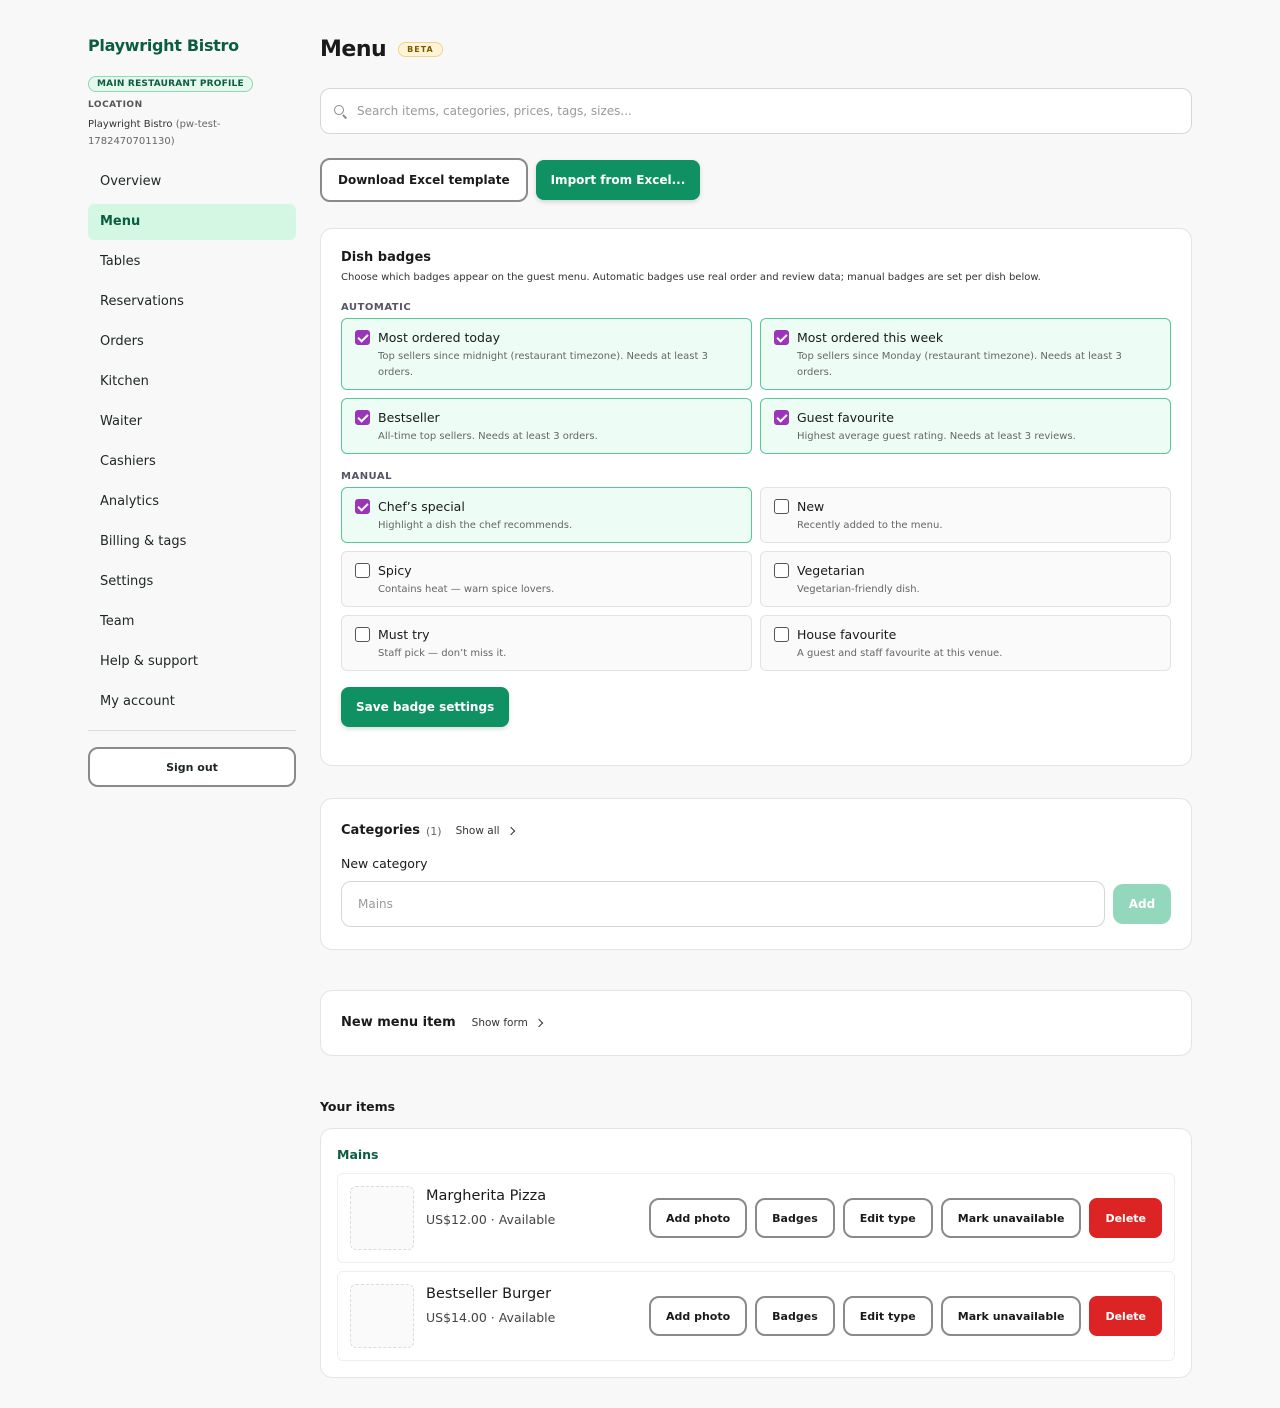 The height and width of the screenshot is (1408, 1280). What do you see at coordinates (163, 45) in the screenshot?
I see `brand-name: Playwright Bistro` at bounding box center [163, 45].